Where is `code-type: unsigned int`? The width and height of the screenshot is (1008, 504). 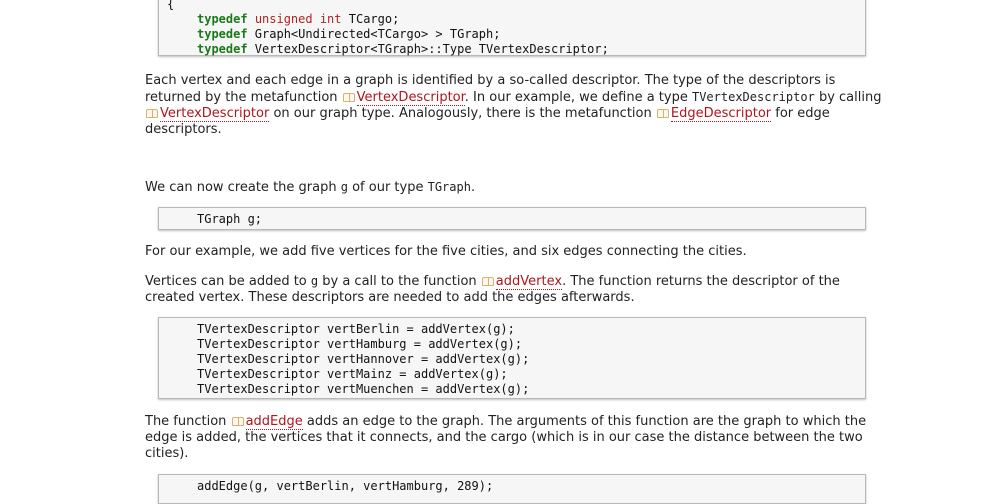 code-type: unsigned int is located at coordinates (298, 19).